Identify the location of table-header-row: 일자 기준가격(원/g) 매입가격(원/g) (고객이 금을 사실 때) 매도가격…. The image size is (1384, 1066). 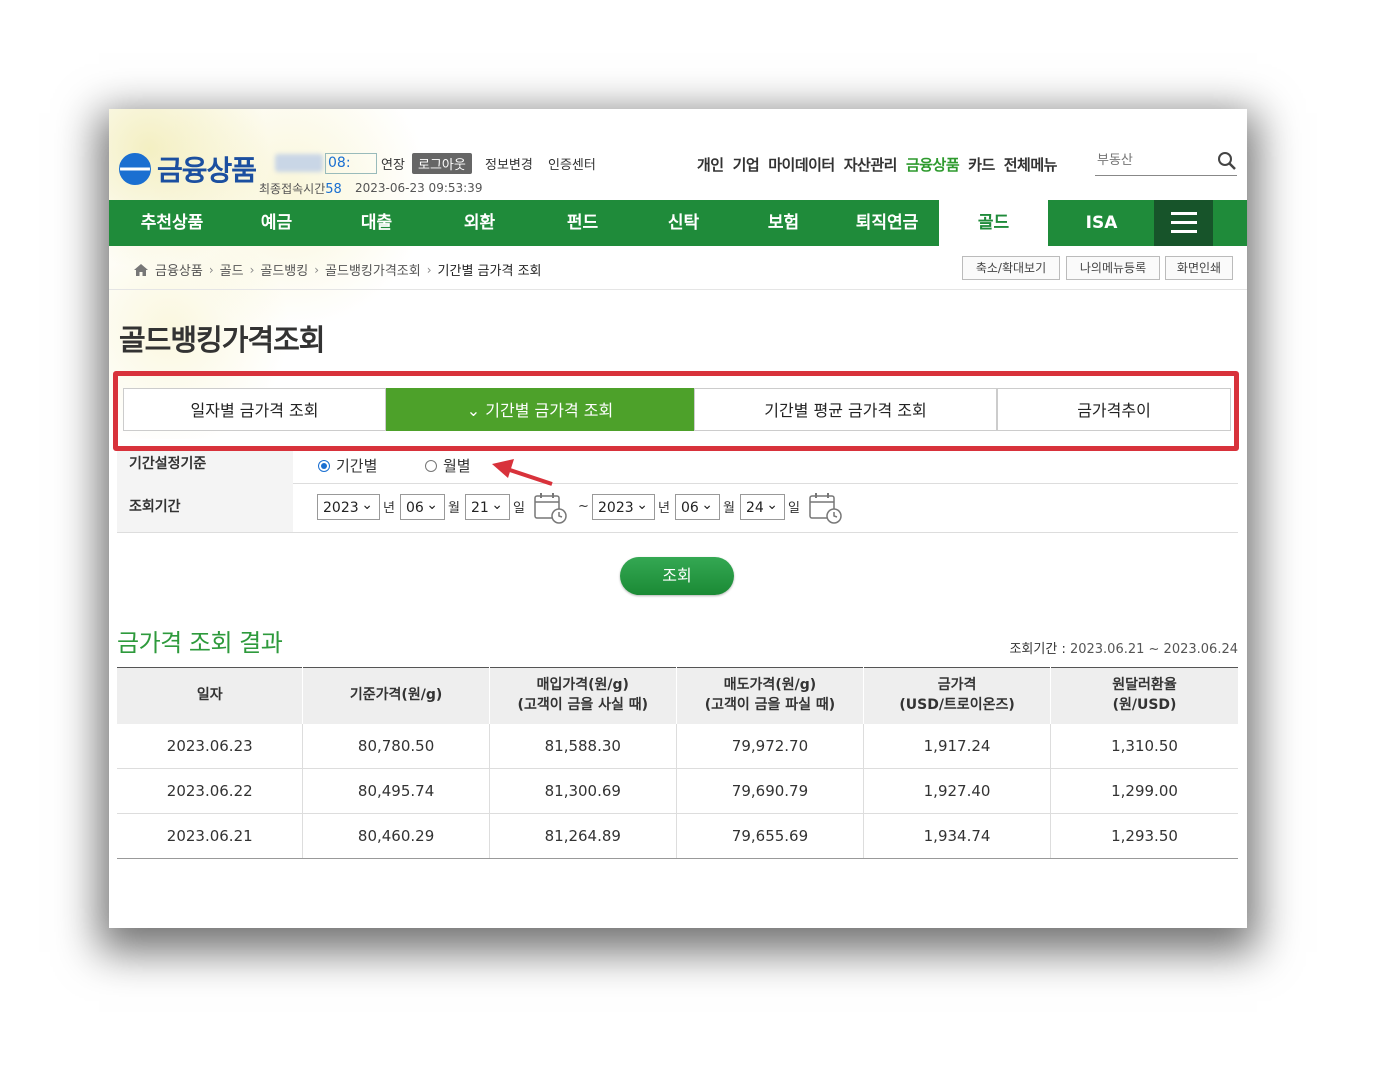
(677, 695).